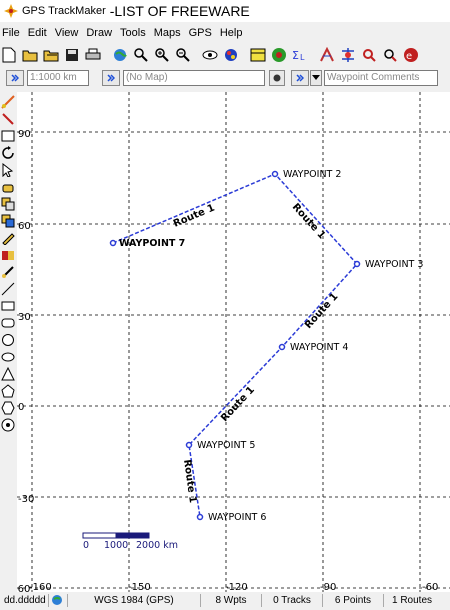  What do you see at coordinates (348, 55) in the screenshot?
I see `track-tool-icon` at bounding box center [348, 55].